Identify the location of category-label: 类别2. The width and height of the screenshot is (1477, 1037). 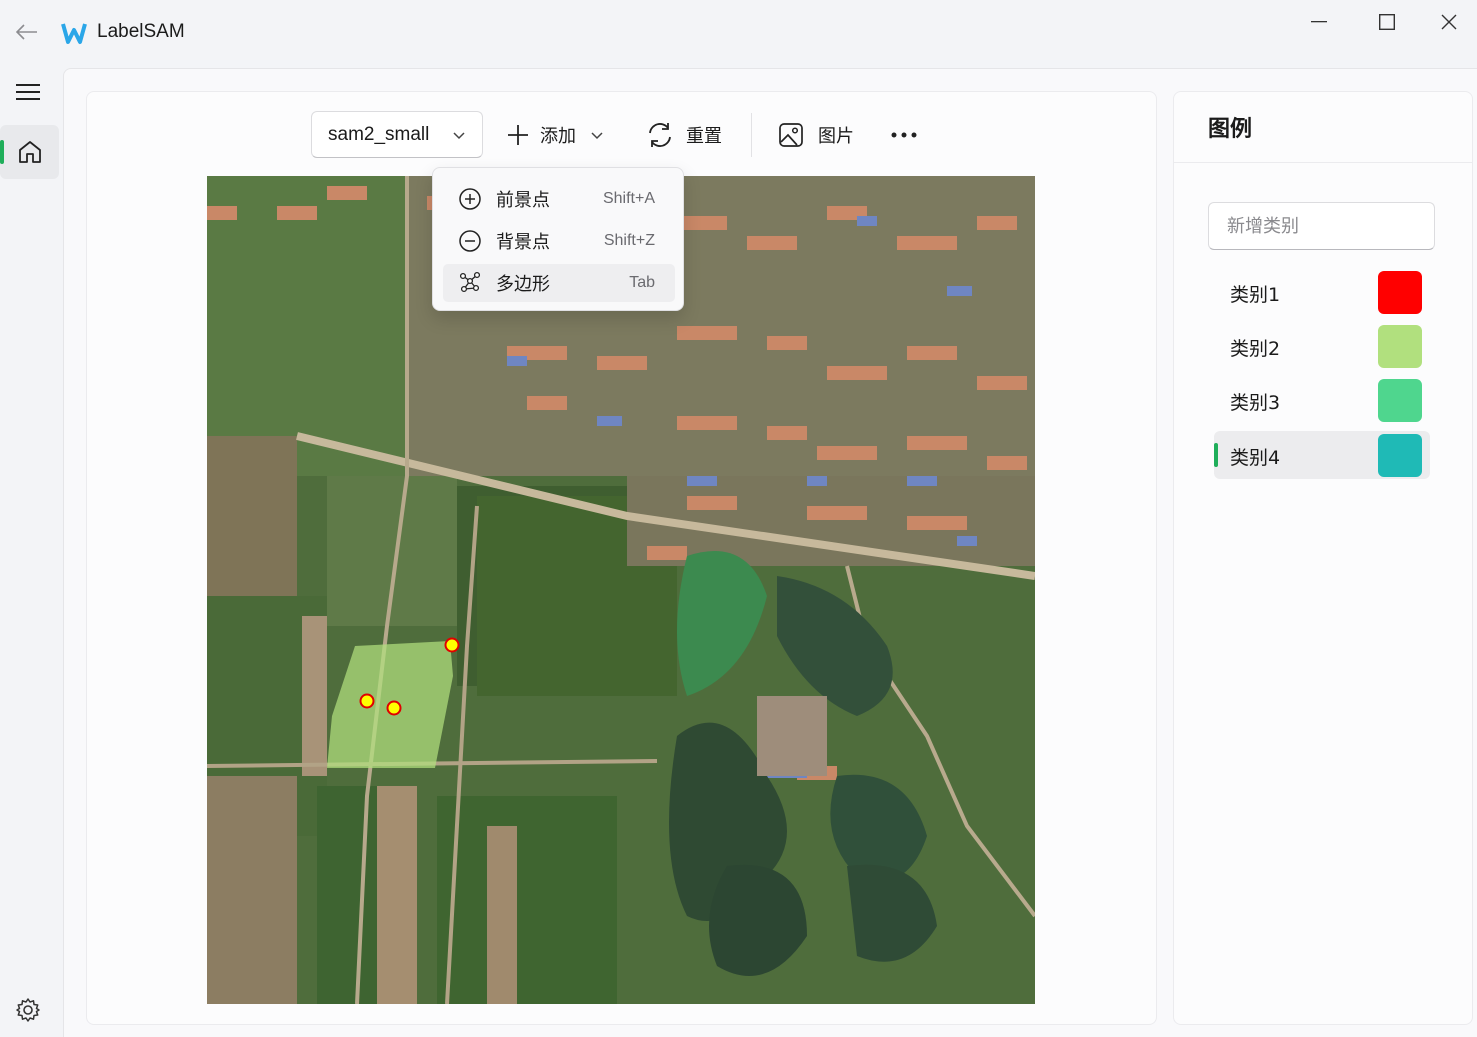
(1255, 349).